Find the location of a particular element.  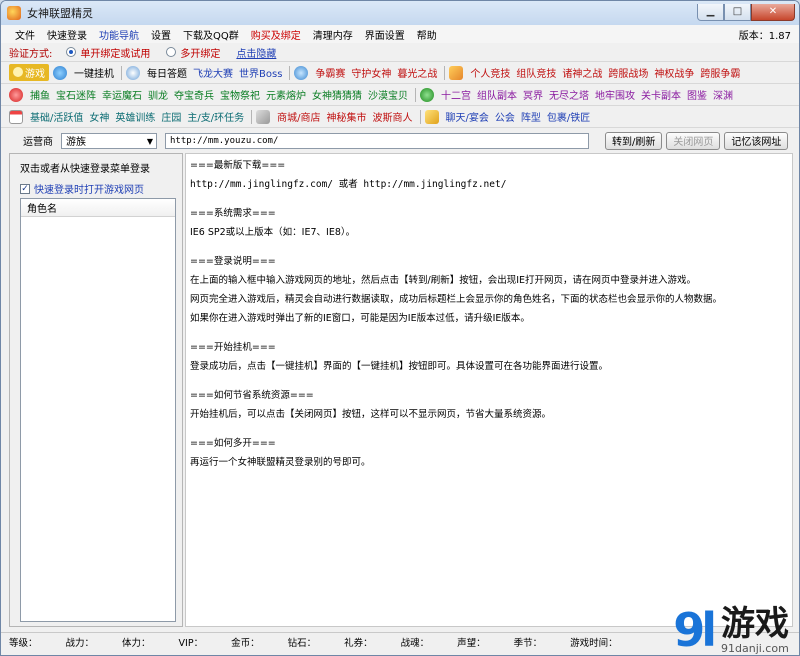

quests: 主/支/环任务 is located at coordinates (215, 116).